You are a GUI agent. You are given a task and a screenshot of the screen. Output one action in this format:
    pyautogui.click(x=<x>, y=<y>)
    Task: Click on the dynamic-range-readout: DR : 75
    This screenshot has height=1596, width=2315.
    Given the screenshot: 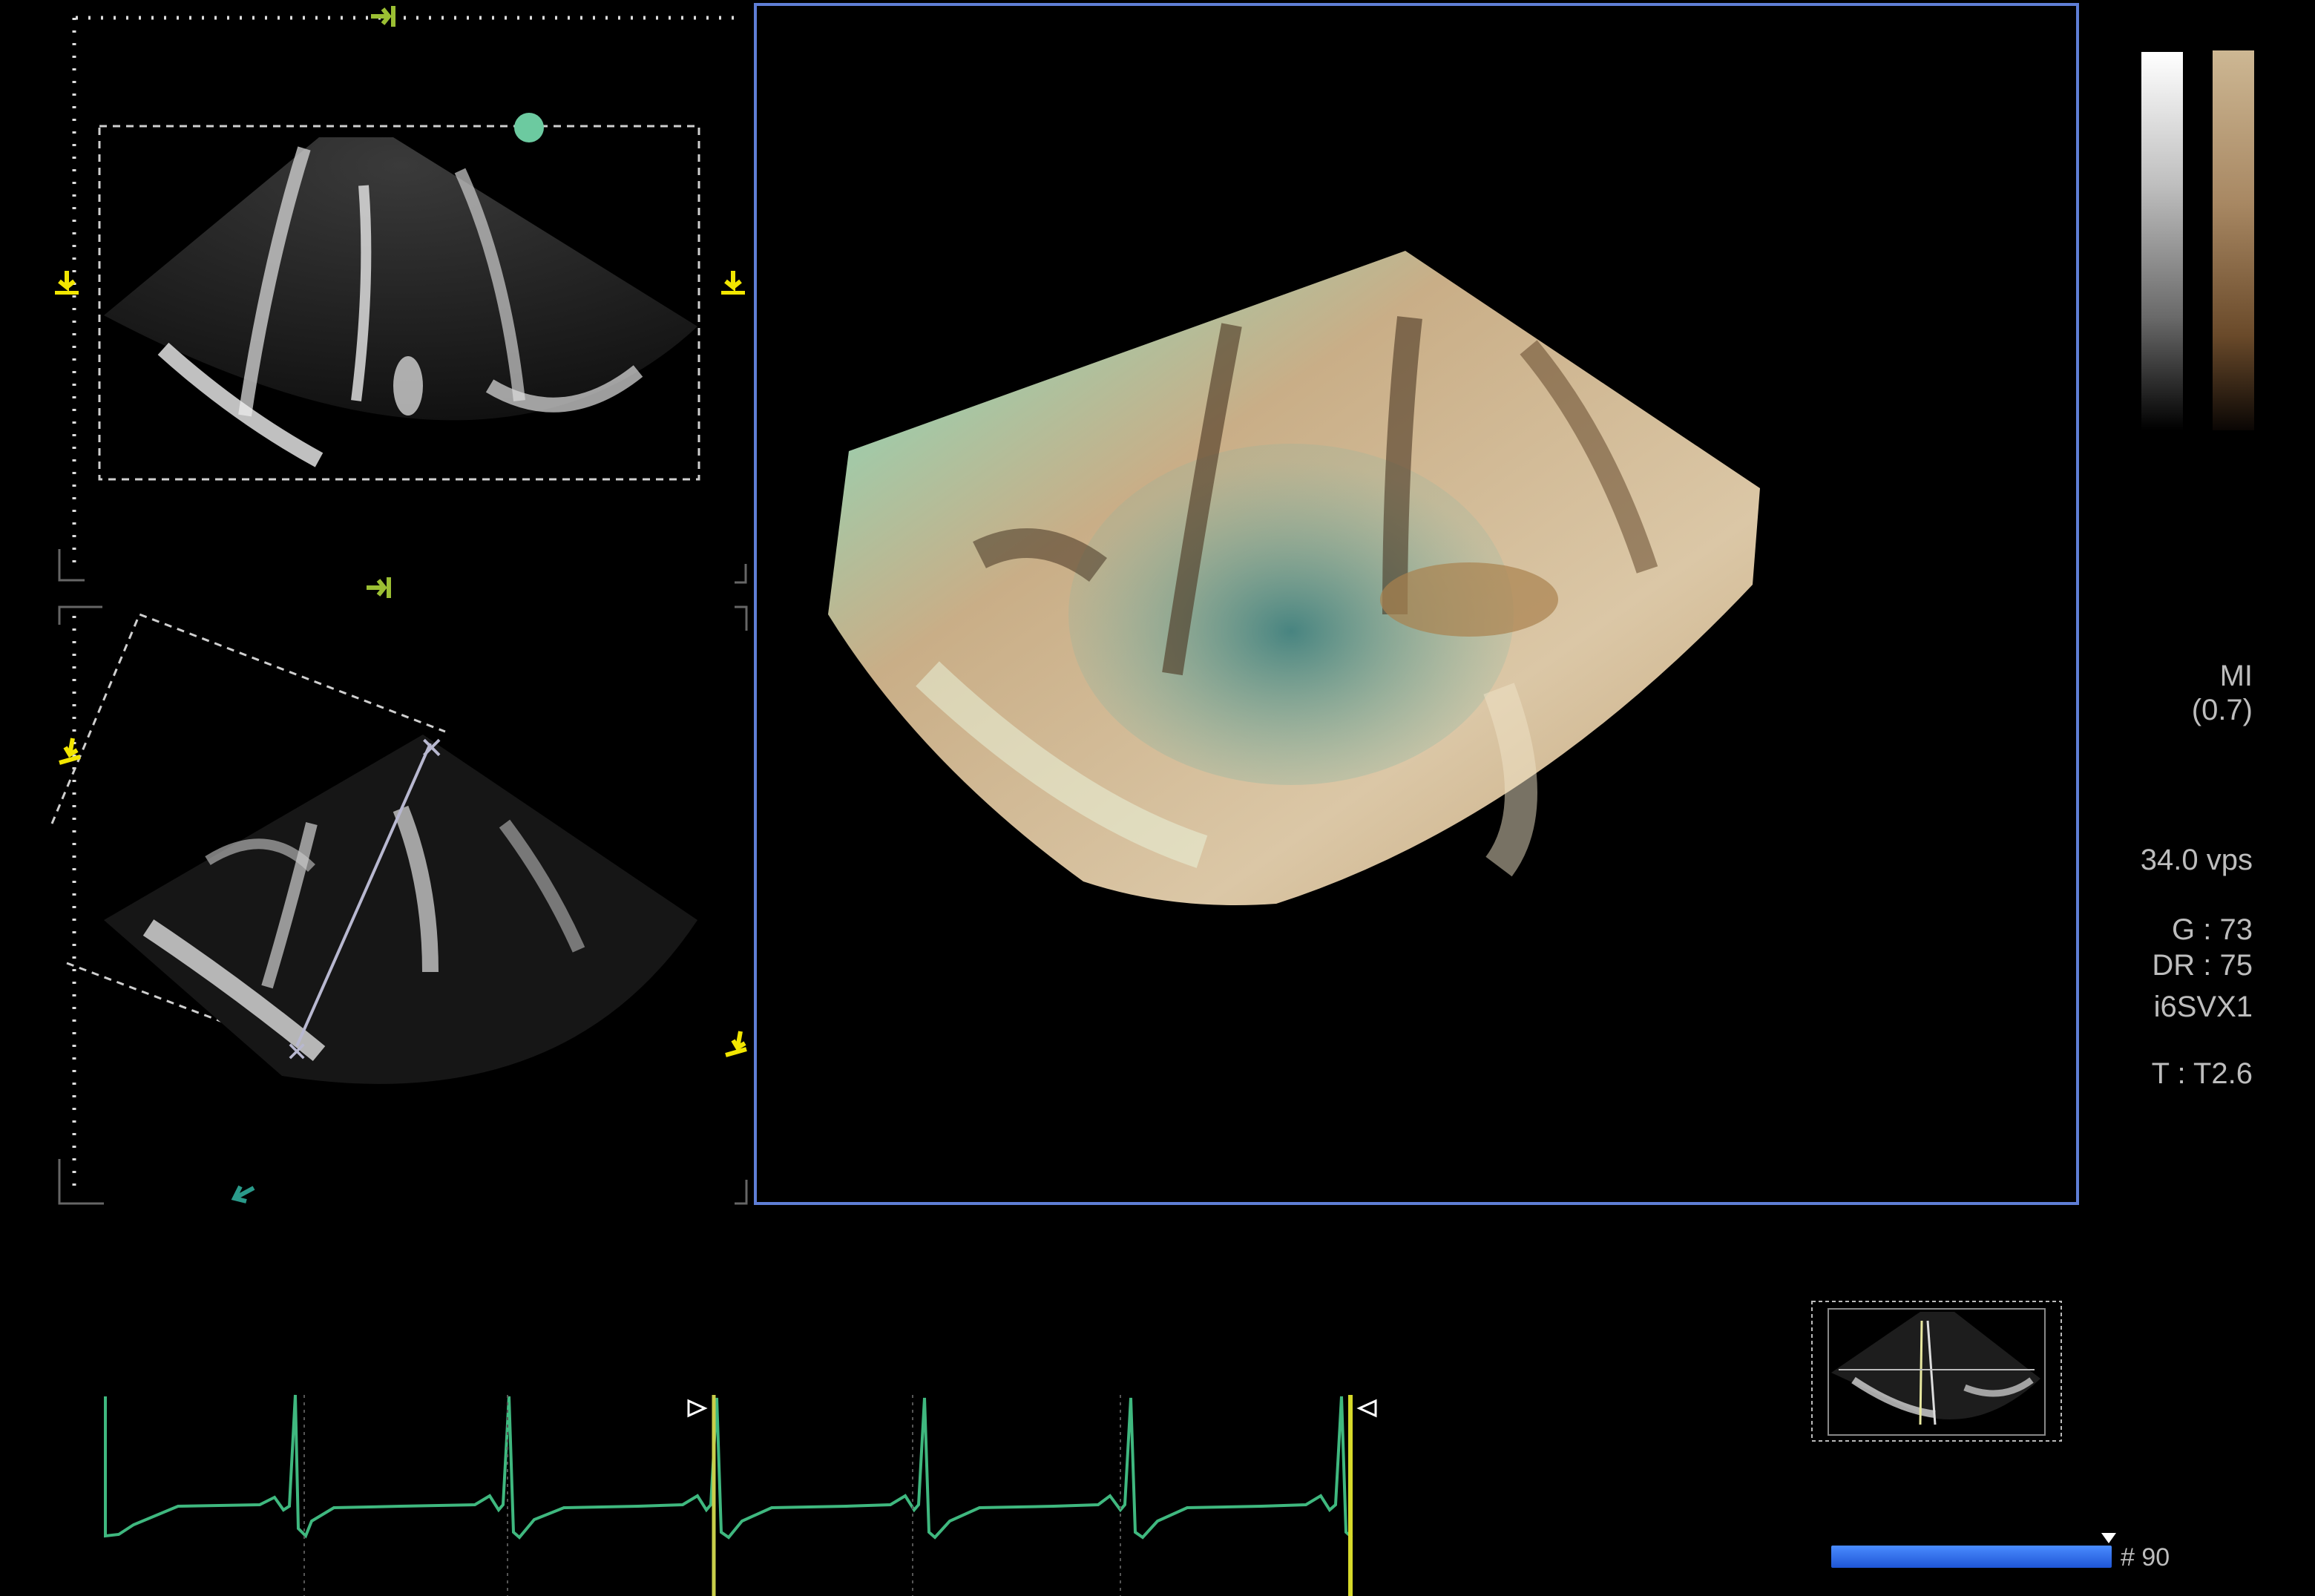 What is the action you would take?
    pyautogui.click(x=2202, y=966)
    